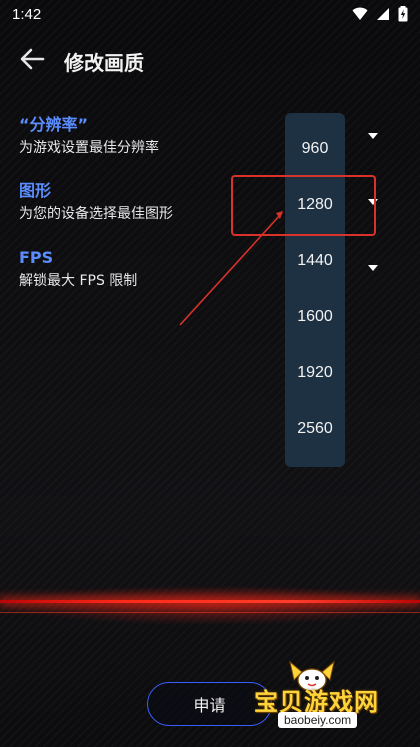 Image resolution: width=420 pixels, height=747 pixels. Describe the element at coordinates (332, 698) in the screenshot. I see `watermark: 宝贝游戏网 baobeiy.com` at that location.